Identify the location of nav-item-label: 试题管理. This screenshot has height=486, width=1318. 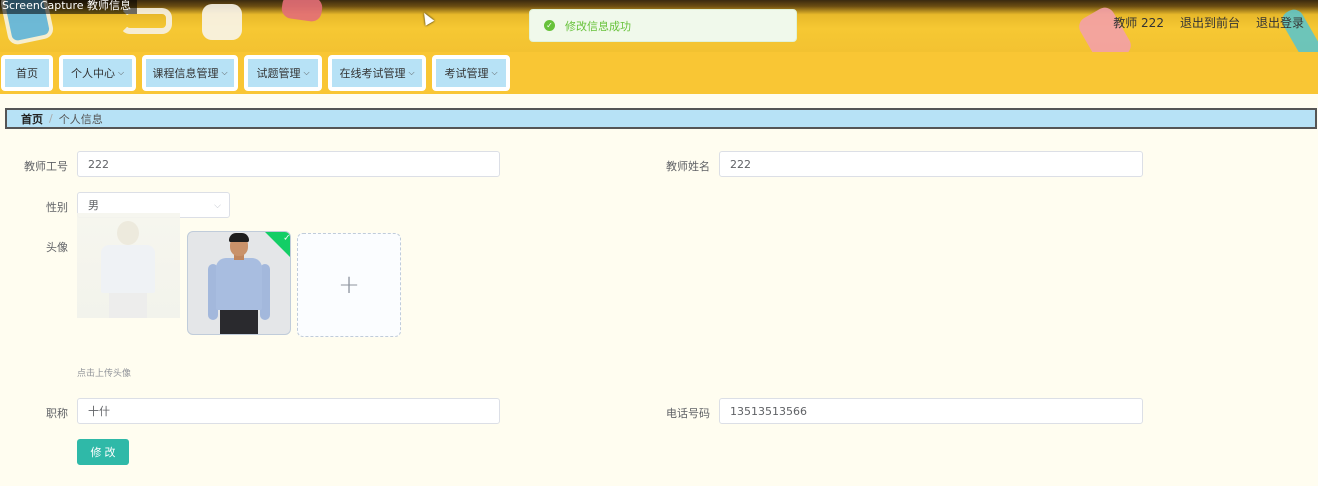
(278, 73).